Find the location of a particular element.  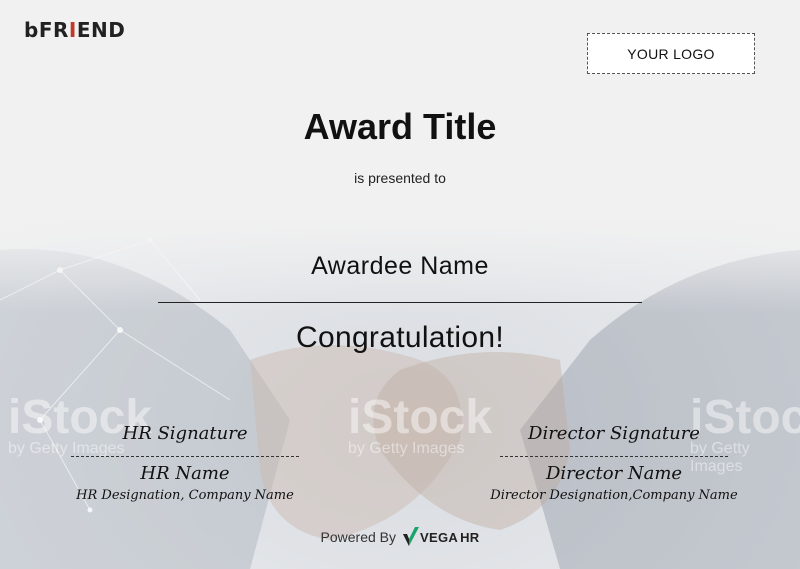

brand-prefix: b is located at coordinates (31, 30).